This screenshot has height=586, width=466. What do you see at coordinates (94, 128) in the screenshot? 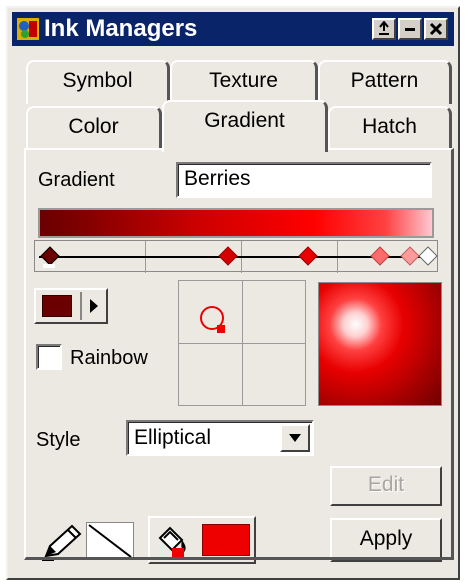
I see `tab-color: Color` at bounding box center [94, 128].